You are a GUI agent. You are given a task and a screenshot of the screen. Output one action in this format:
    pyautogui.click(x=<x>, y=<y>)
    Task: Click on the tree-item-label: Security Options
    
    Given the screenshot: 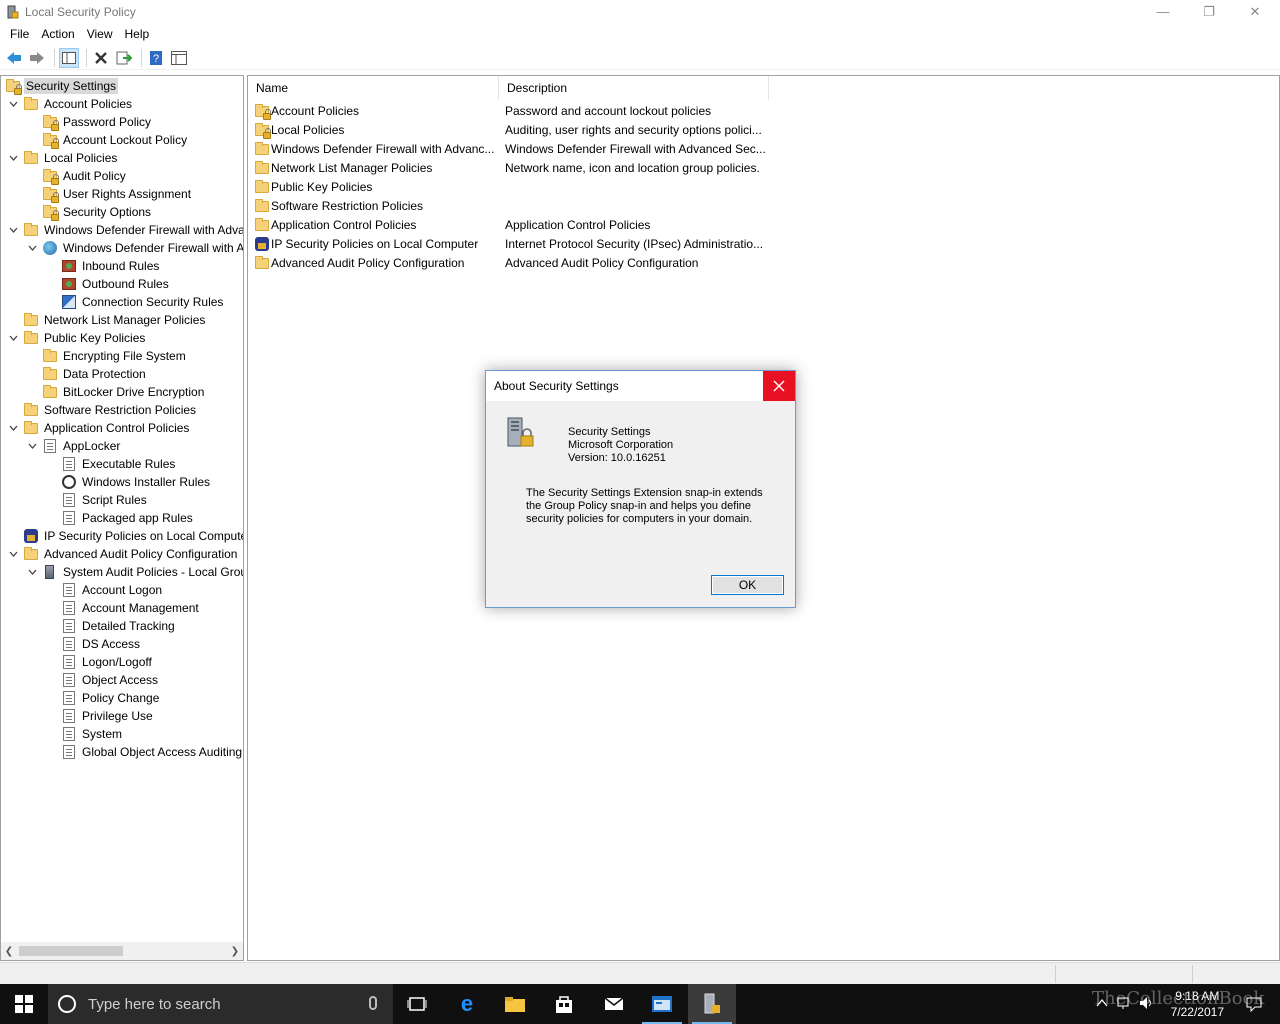 What is the action you would take?
    pyautogui.click(x=107, y=212)
    